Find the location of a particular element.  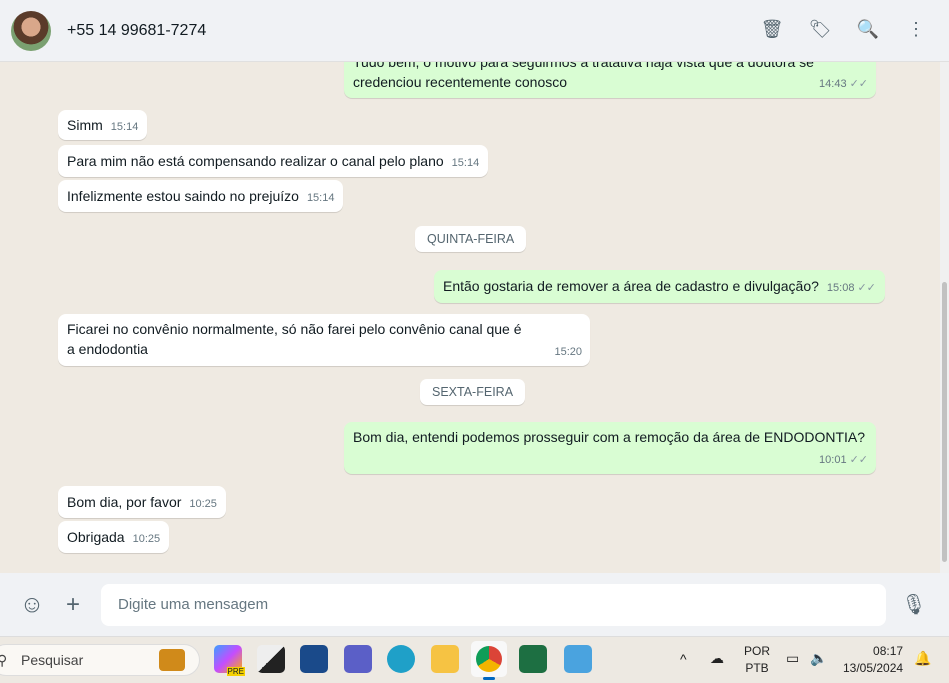

message-time: 14:43 is located at coordinates (833, 84).